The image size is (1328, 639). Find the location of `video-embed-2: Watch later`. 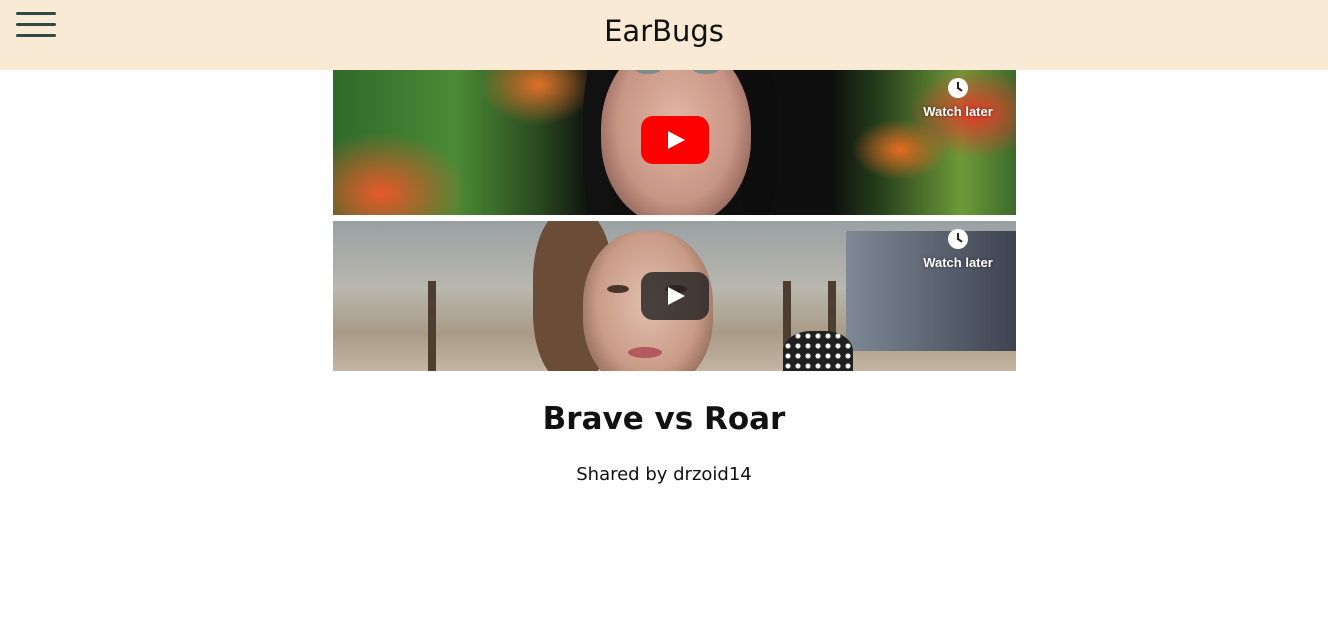

video-embed-2: Watch later is located at coordinates (674, 296).